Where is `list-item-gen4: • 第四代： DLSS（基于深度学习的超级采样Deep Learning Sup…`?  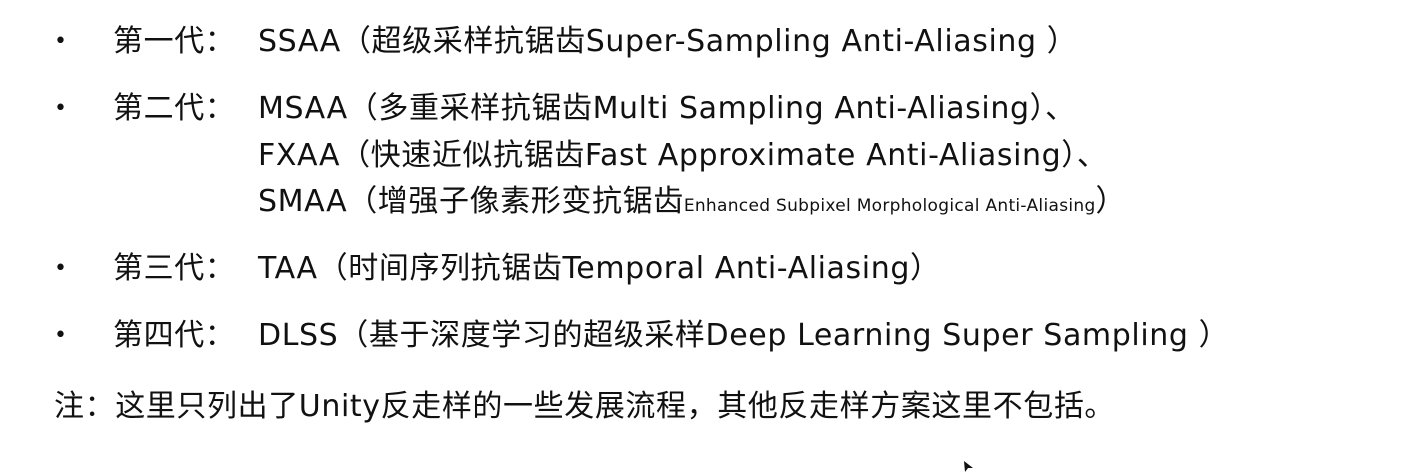
list-item-gen4: • 第四代： DLSS（基于深度学习的超级采样Deep Learning Sup… is located at coordinates (703, 336).